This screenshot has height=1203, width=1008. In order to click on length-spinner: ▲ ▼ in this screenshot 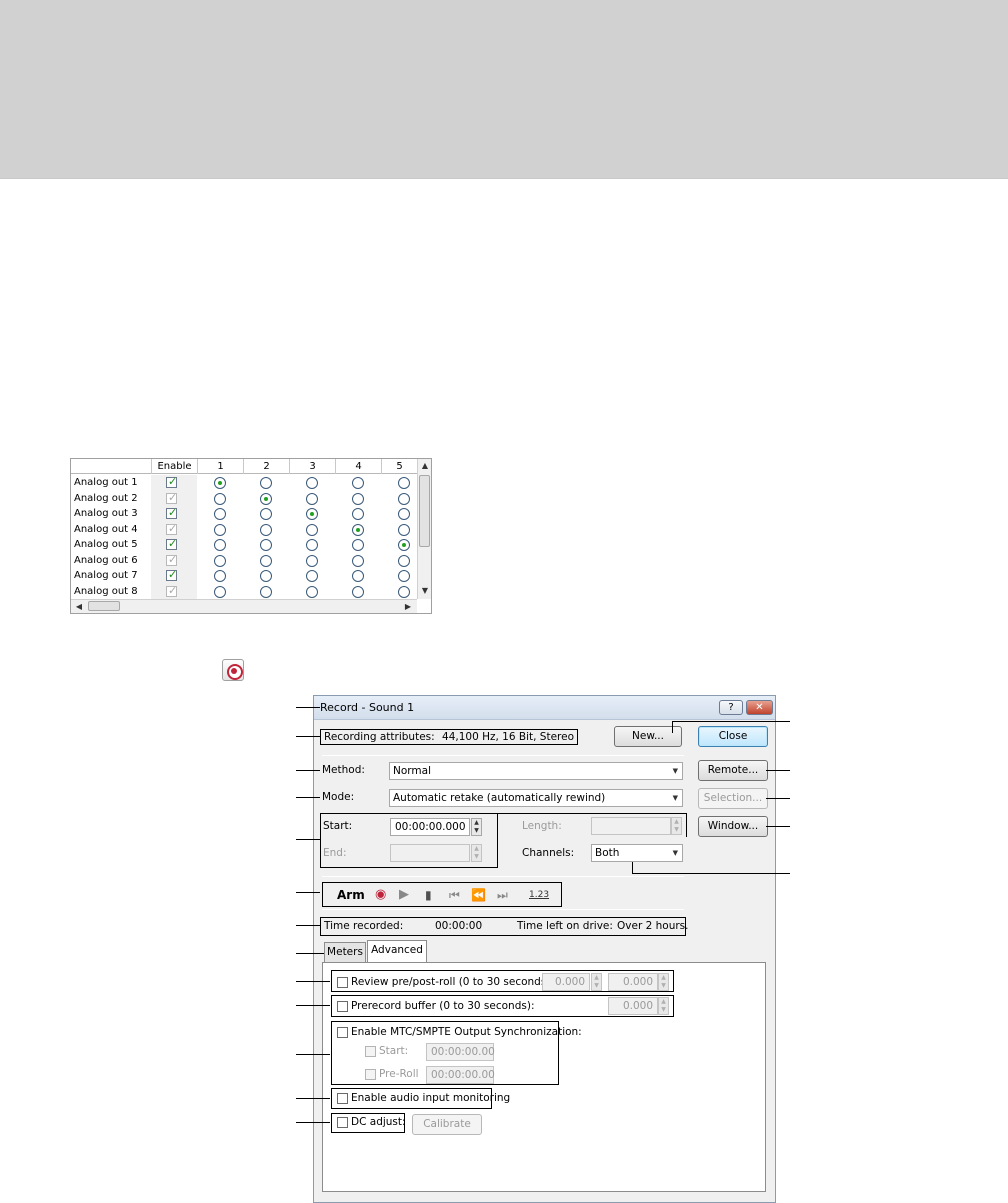, I will do `click(676, 826)`.